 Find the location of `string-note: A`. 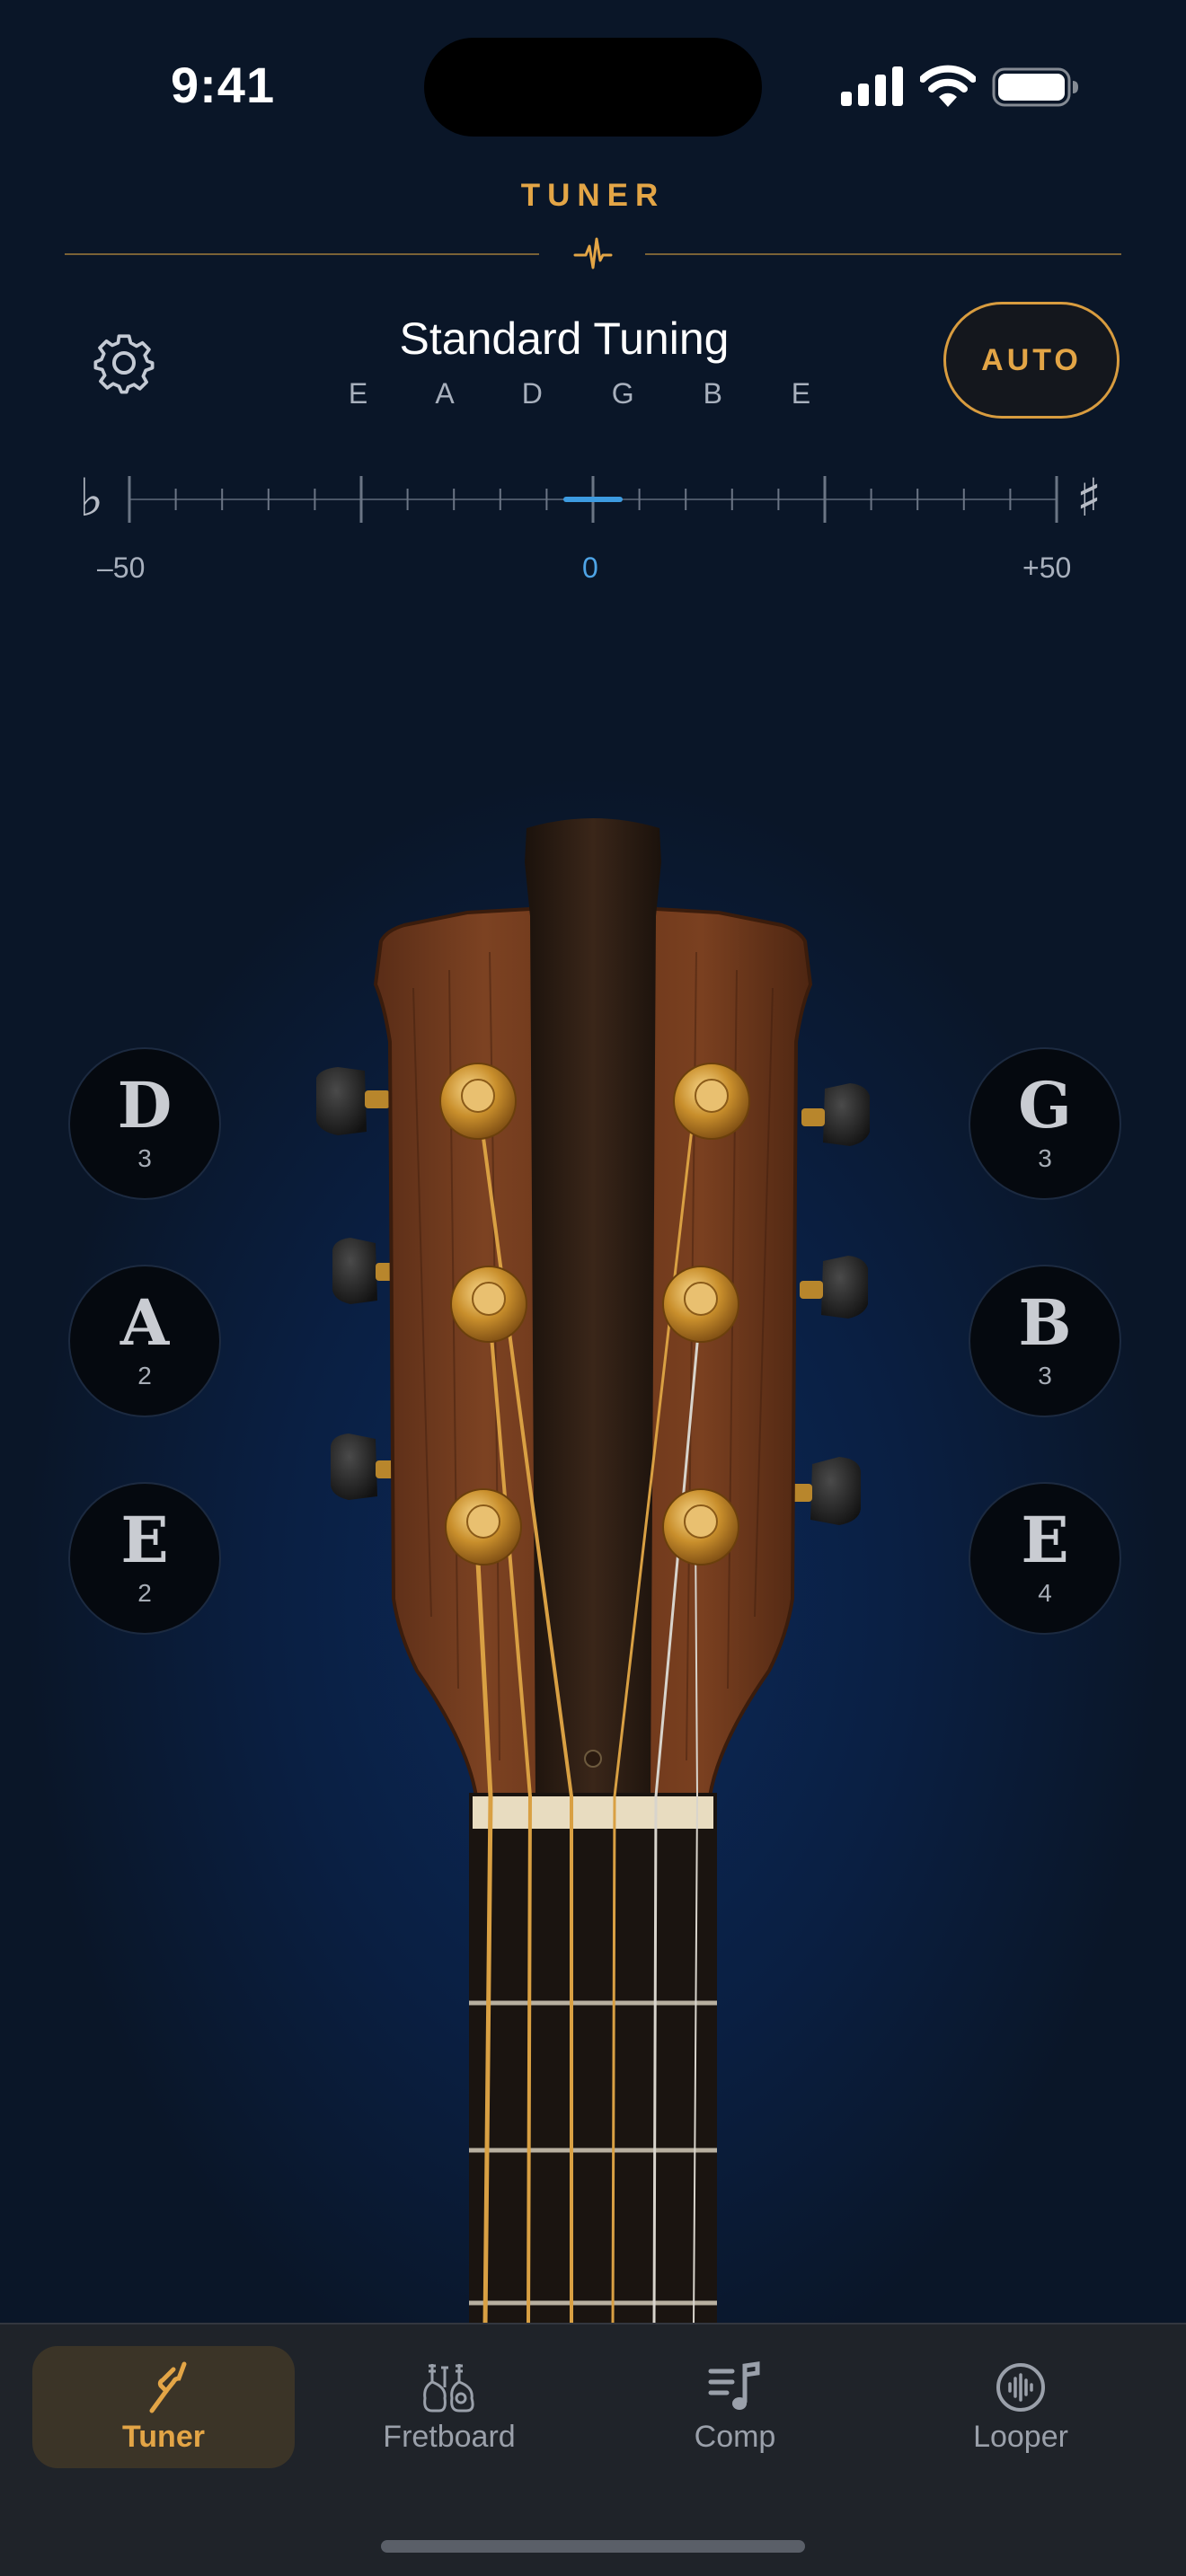

string-note: A is located at coordinates (144, 1322).